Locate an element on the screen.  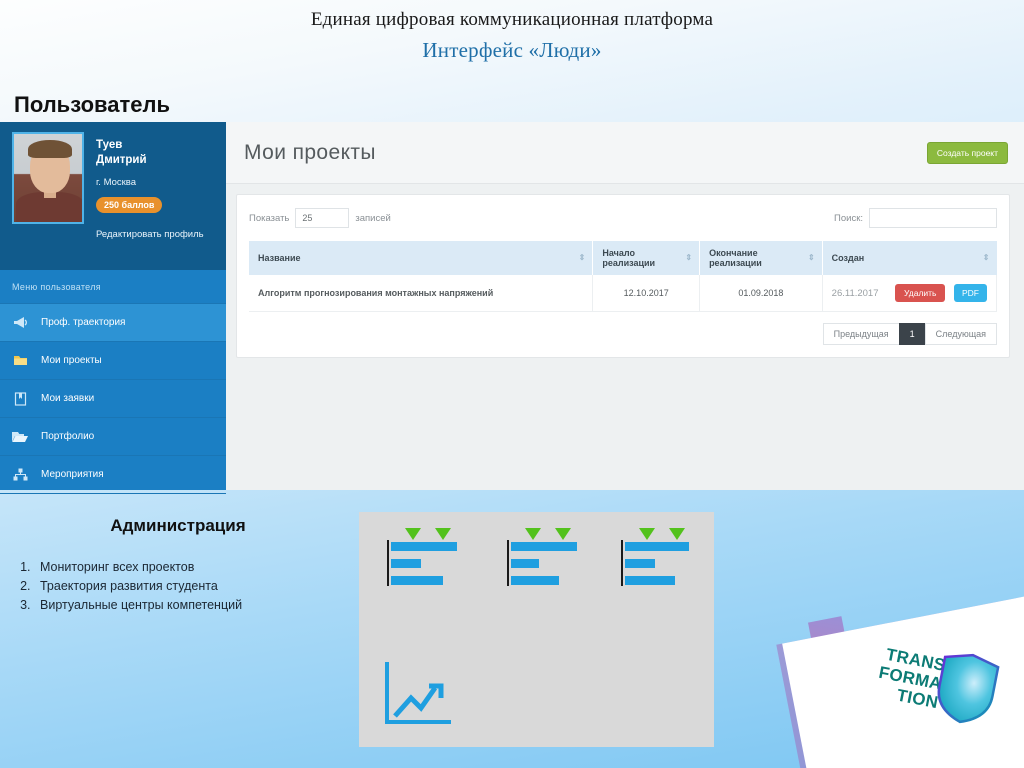
column-label: Начало реализации is located at coordinates (629, 258).